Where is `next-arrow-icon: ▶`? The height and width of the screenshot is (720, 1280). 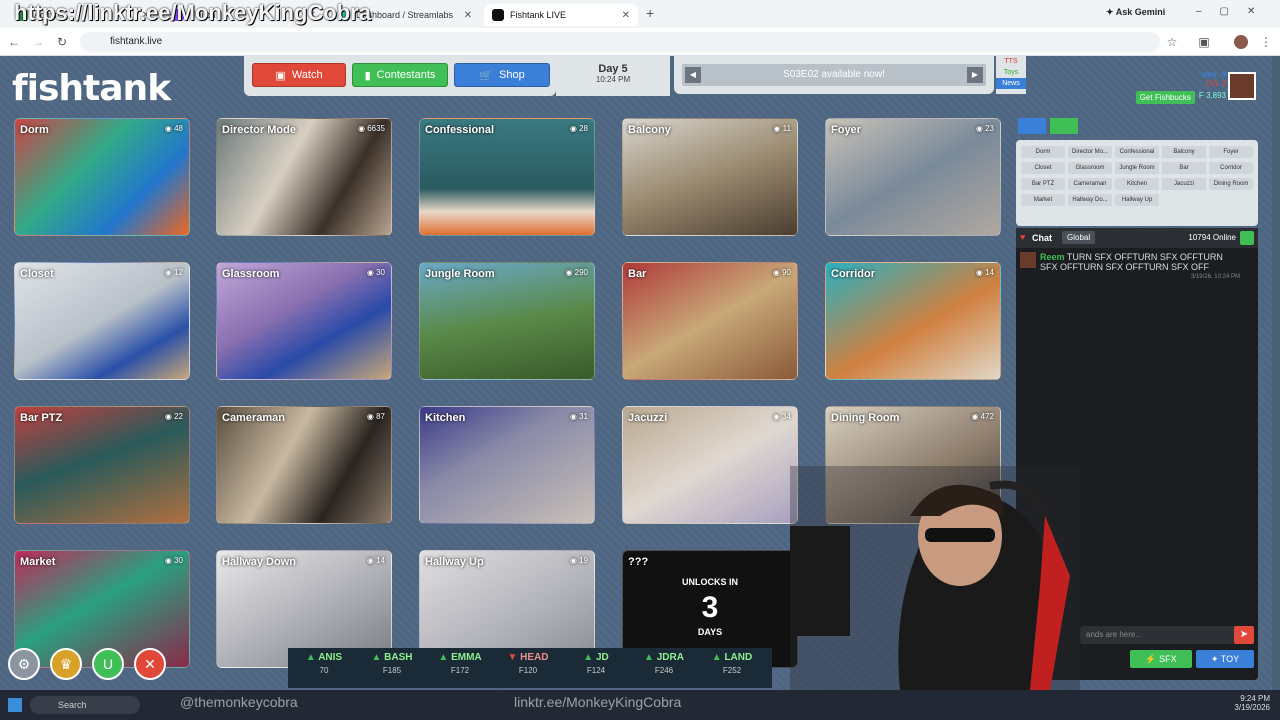 next-arrow-icon: ▶ is located at coordinates (975, 75).